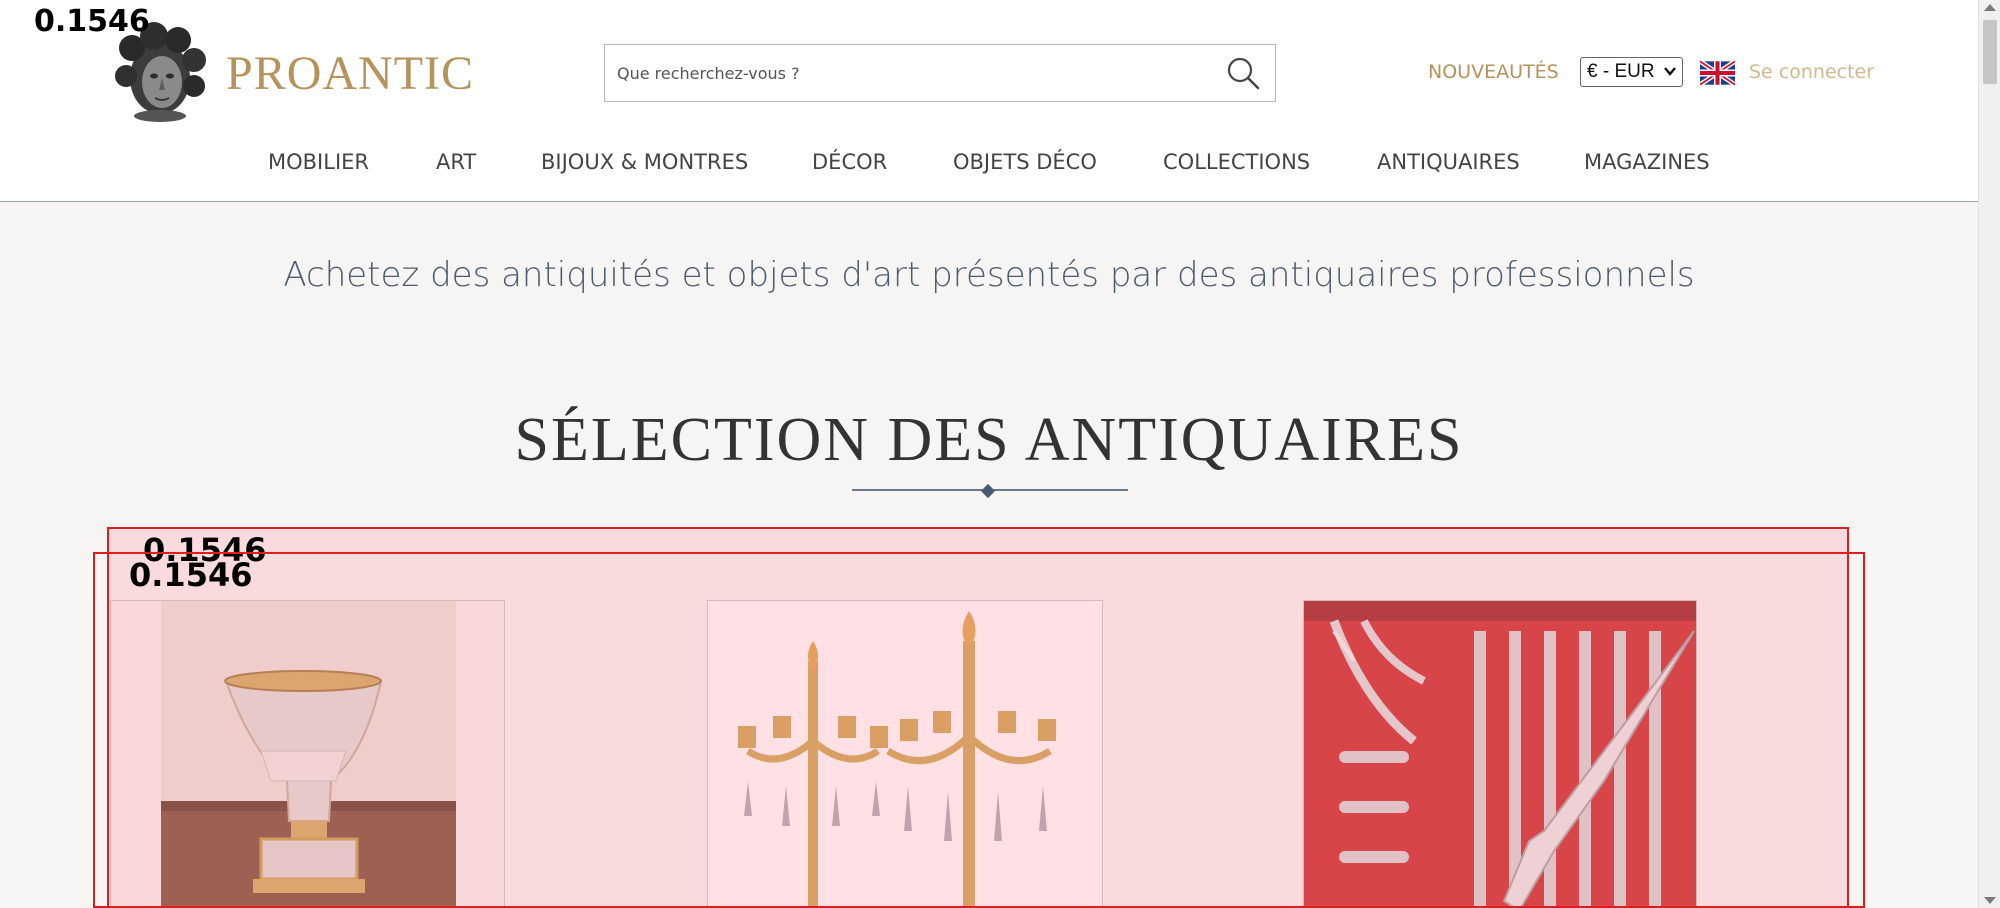  What do you see at coordinates (1493, 72) in the screenshot?
I see `nouveautes-link: NOUVEAUTÉS` at bounding box center [1493, 72].